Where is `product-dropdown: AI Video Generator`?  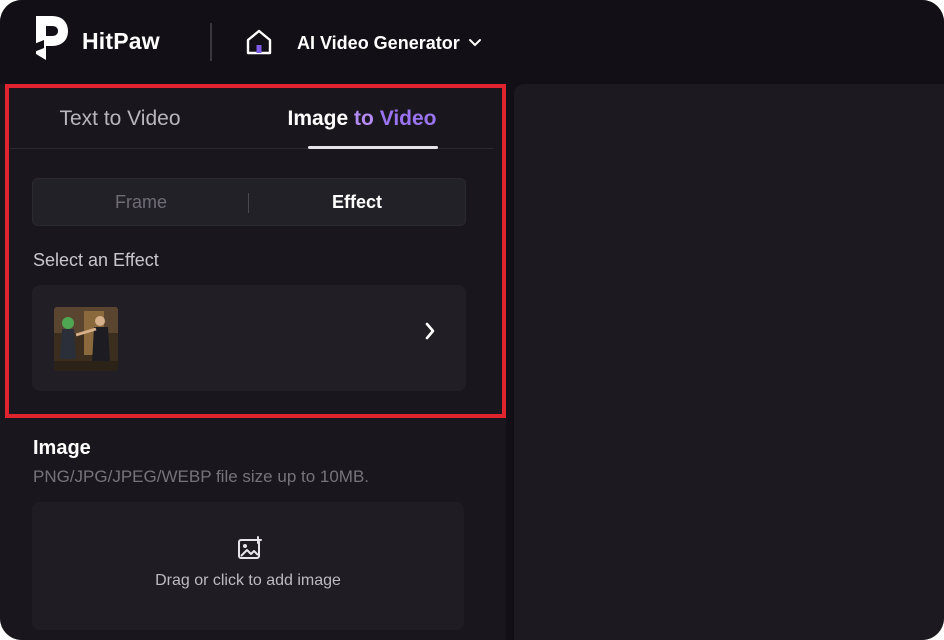 product-dropdown: AI Video Generator is located at coordinates (389, 43).